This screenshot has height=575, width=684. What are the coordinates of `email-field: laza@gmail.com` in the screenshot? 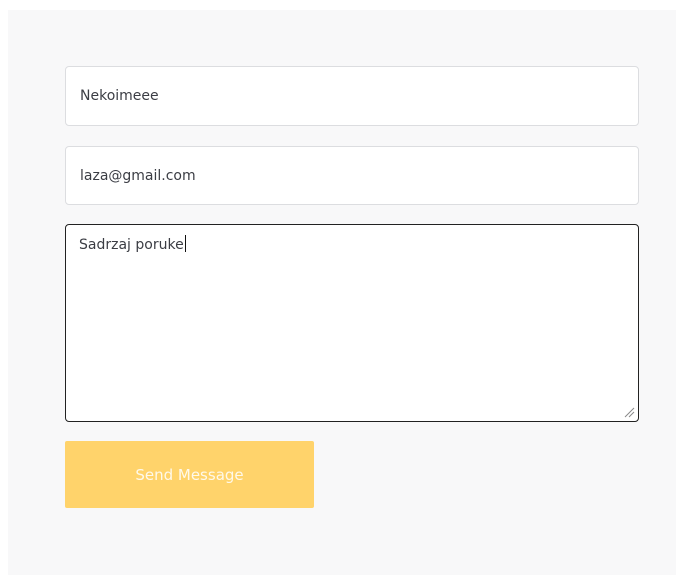 It's located at (352, 175).